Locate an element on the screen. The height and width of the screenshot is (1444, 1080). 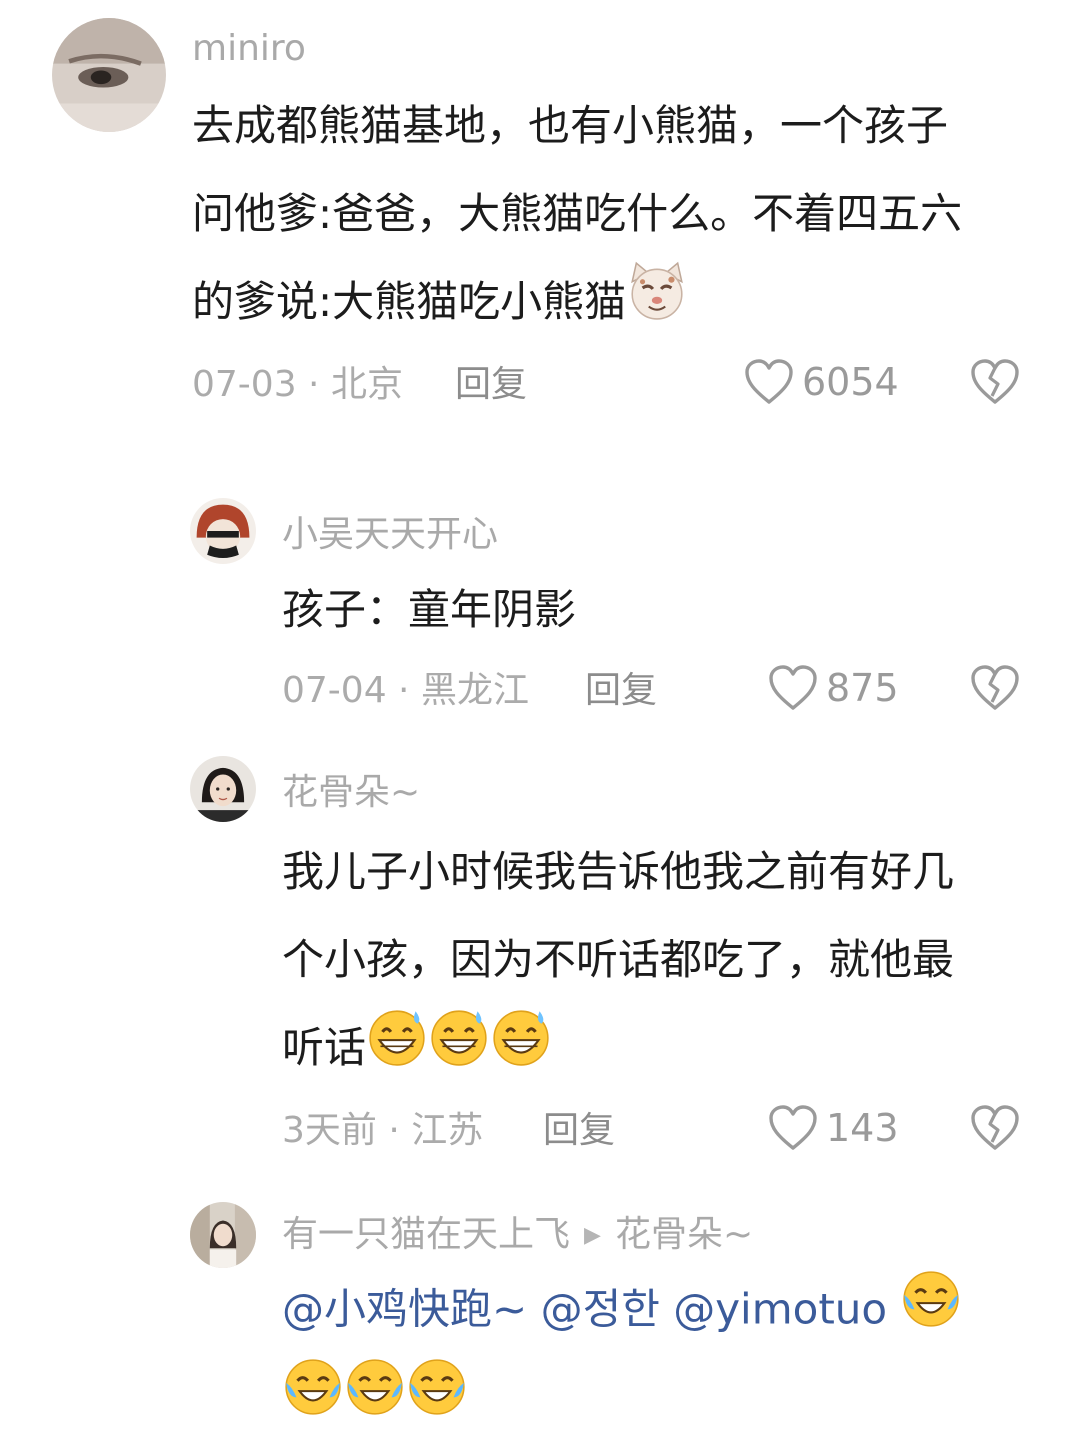
comment-line: 听话 is located at coordinates (618, 1050).